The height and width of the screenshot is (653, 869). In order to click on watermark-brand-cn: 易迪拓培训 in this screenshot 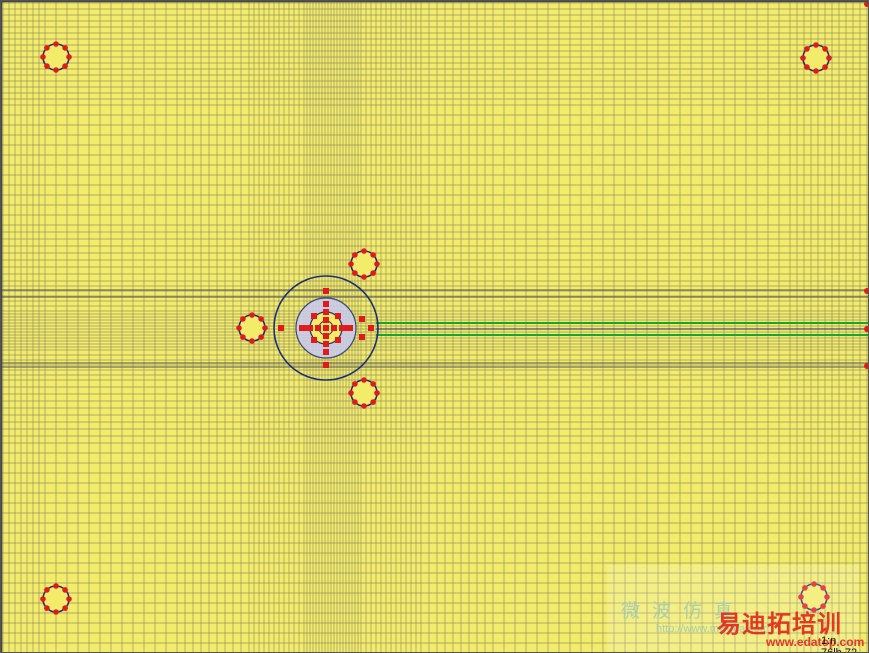, I will do `click(779, 624)`.